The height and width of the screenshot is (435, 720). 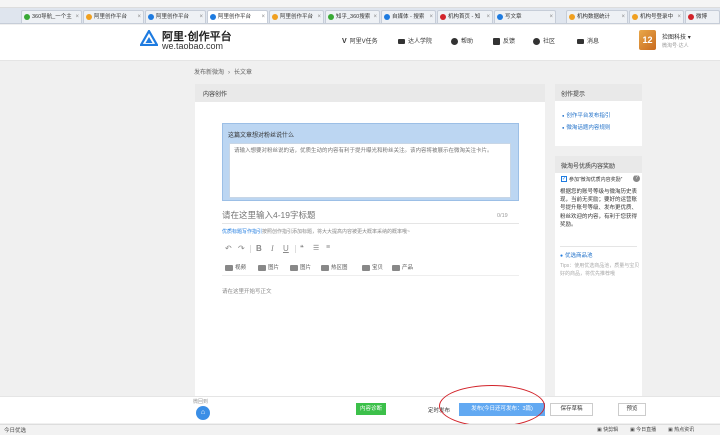 I want to click on nav-label: 消息, so click(x=593, y=42).